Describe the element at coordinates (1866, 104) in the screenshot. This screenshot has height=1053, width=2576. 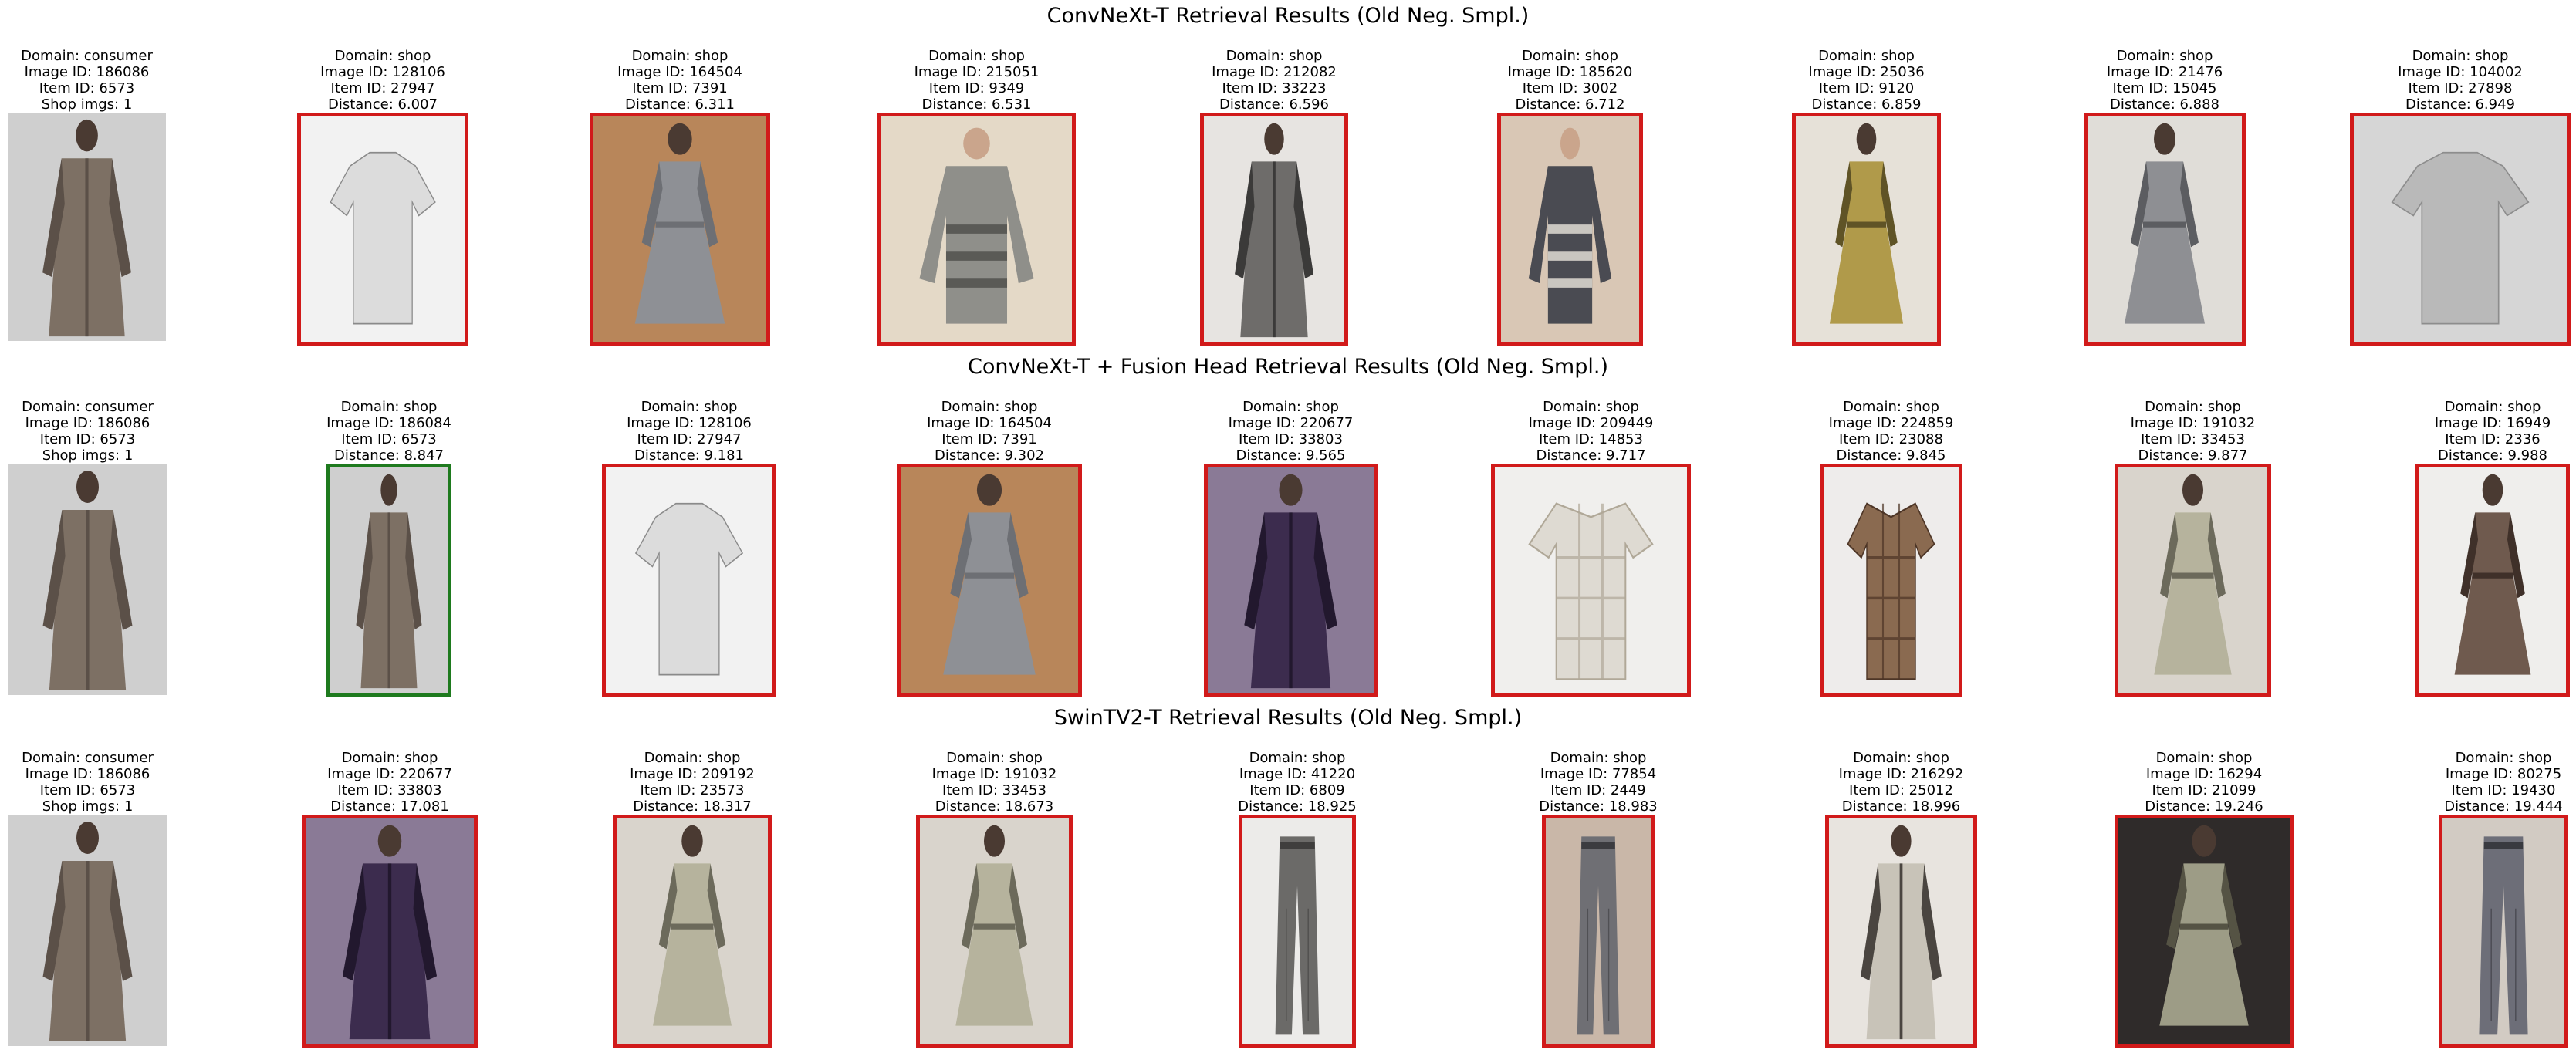
I see `distance-label: Distance: 6.859` at that location.